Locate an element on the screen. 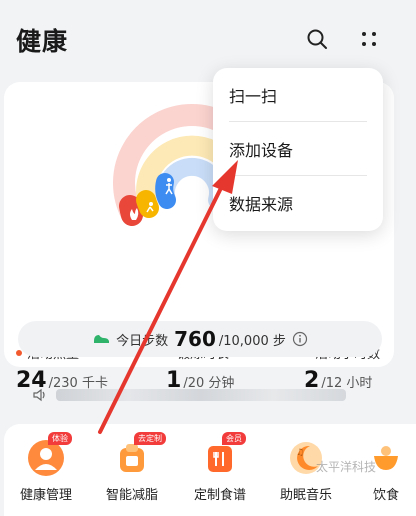 This screenshot has height=516, width=416. shoe-icon is located at coordinates (102, 339).